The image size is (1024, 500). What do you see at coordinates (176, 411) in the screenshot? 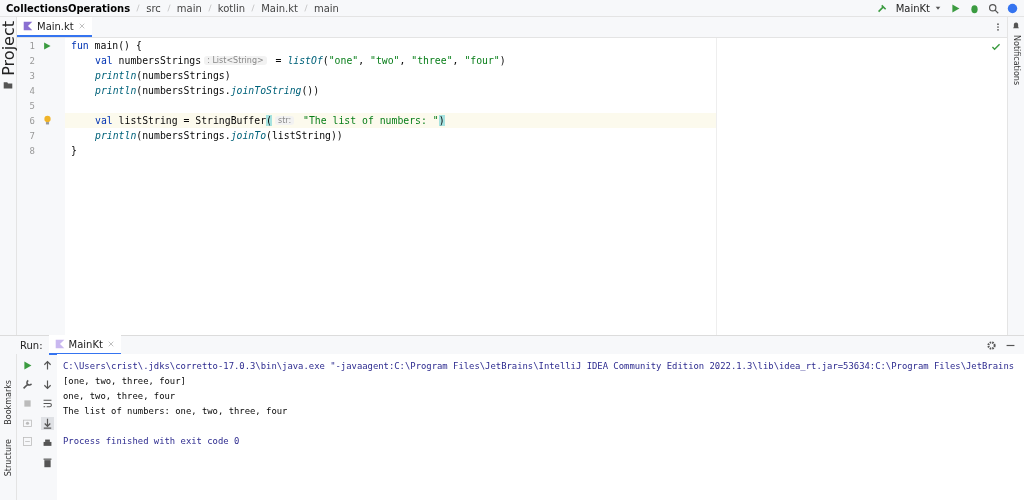
I see `console-output-line: The list of numbers: one, two, three, four` at bounding box center [176, 411].